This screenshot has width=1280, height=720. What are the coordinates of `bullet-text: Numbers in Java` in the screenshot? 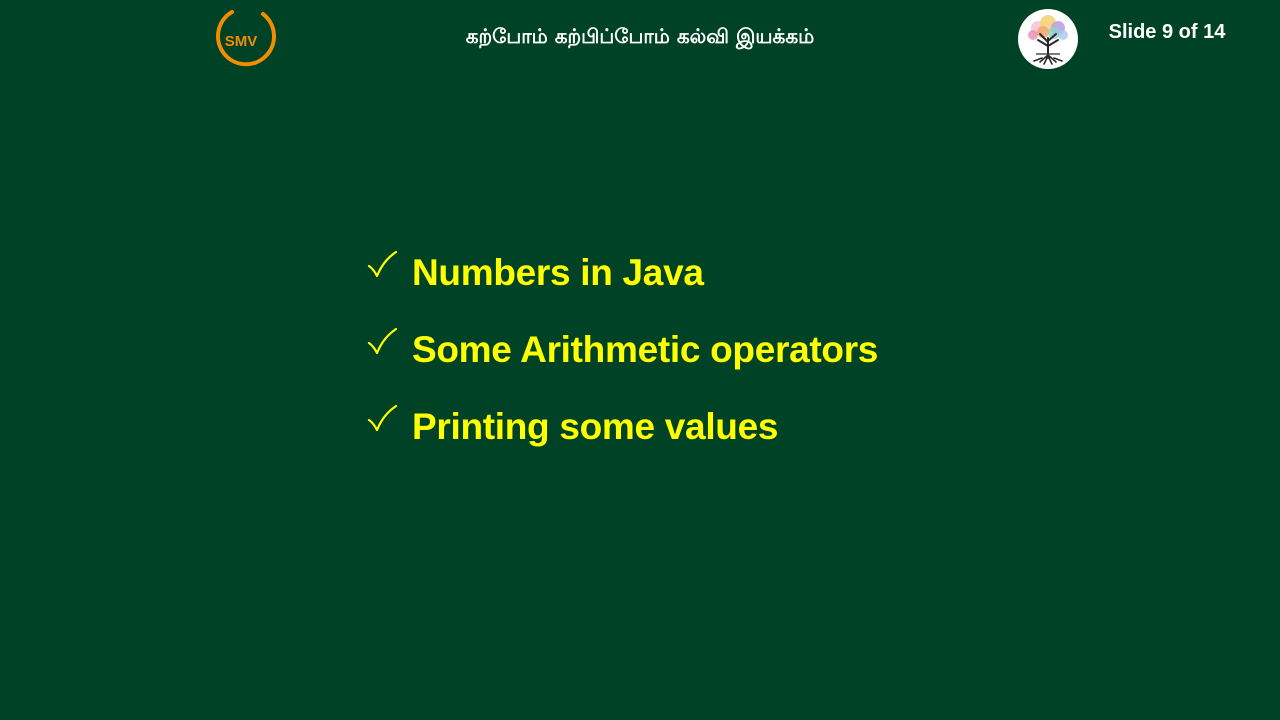 It's located at (558, 272).